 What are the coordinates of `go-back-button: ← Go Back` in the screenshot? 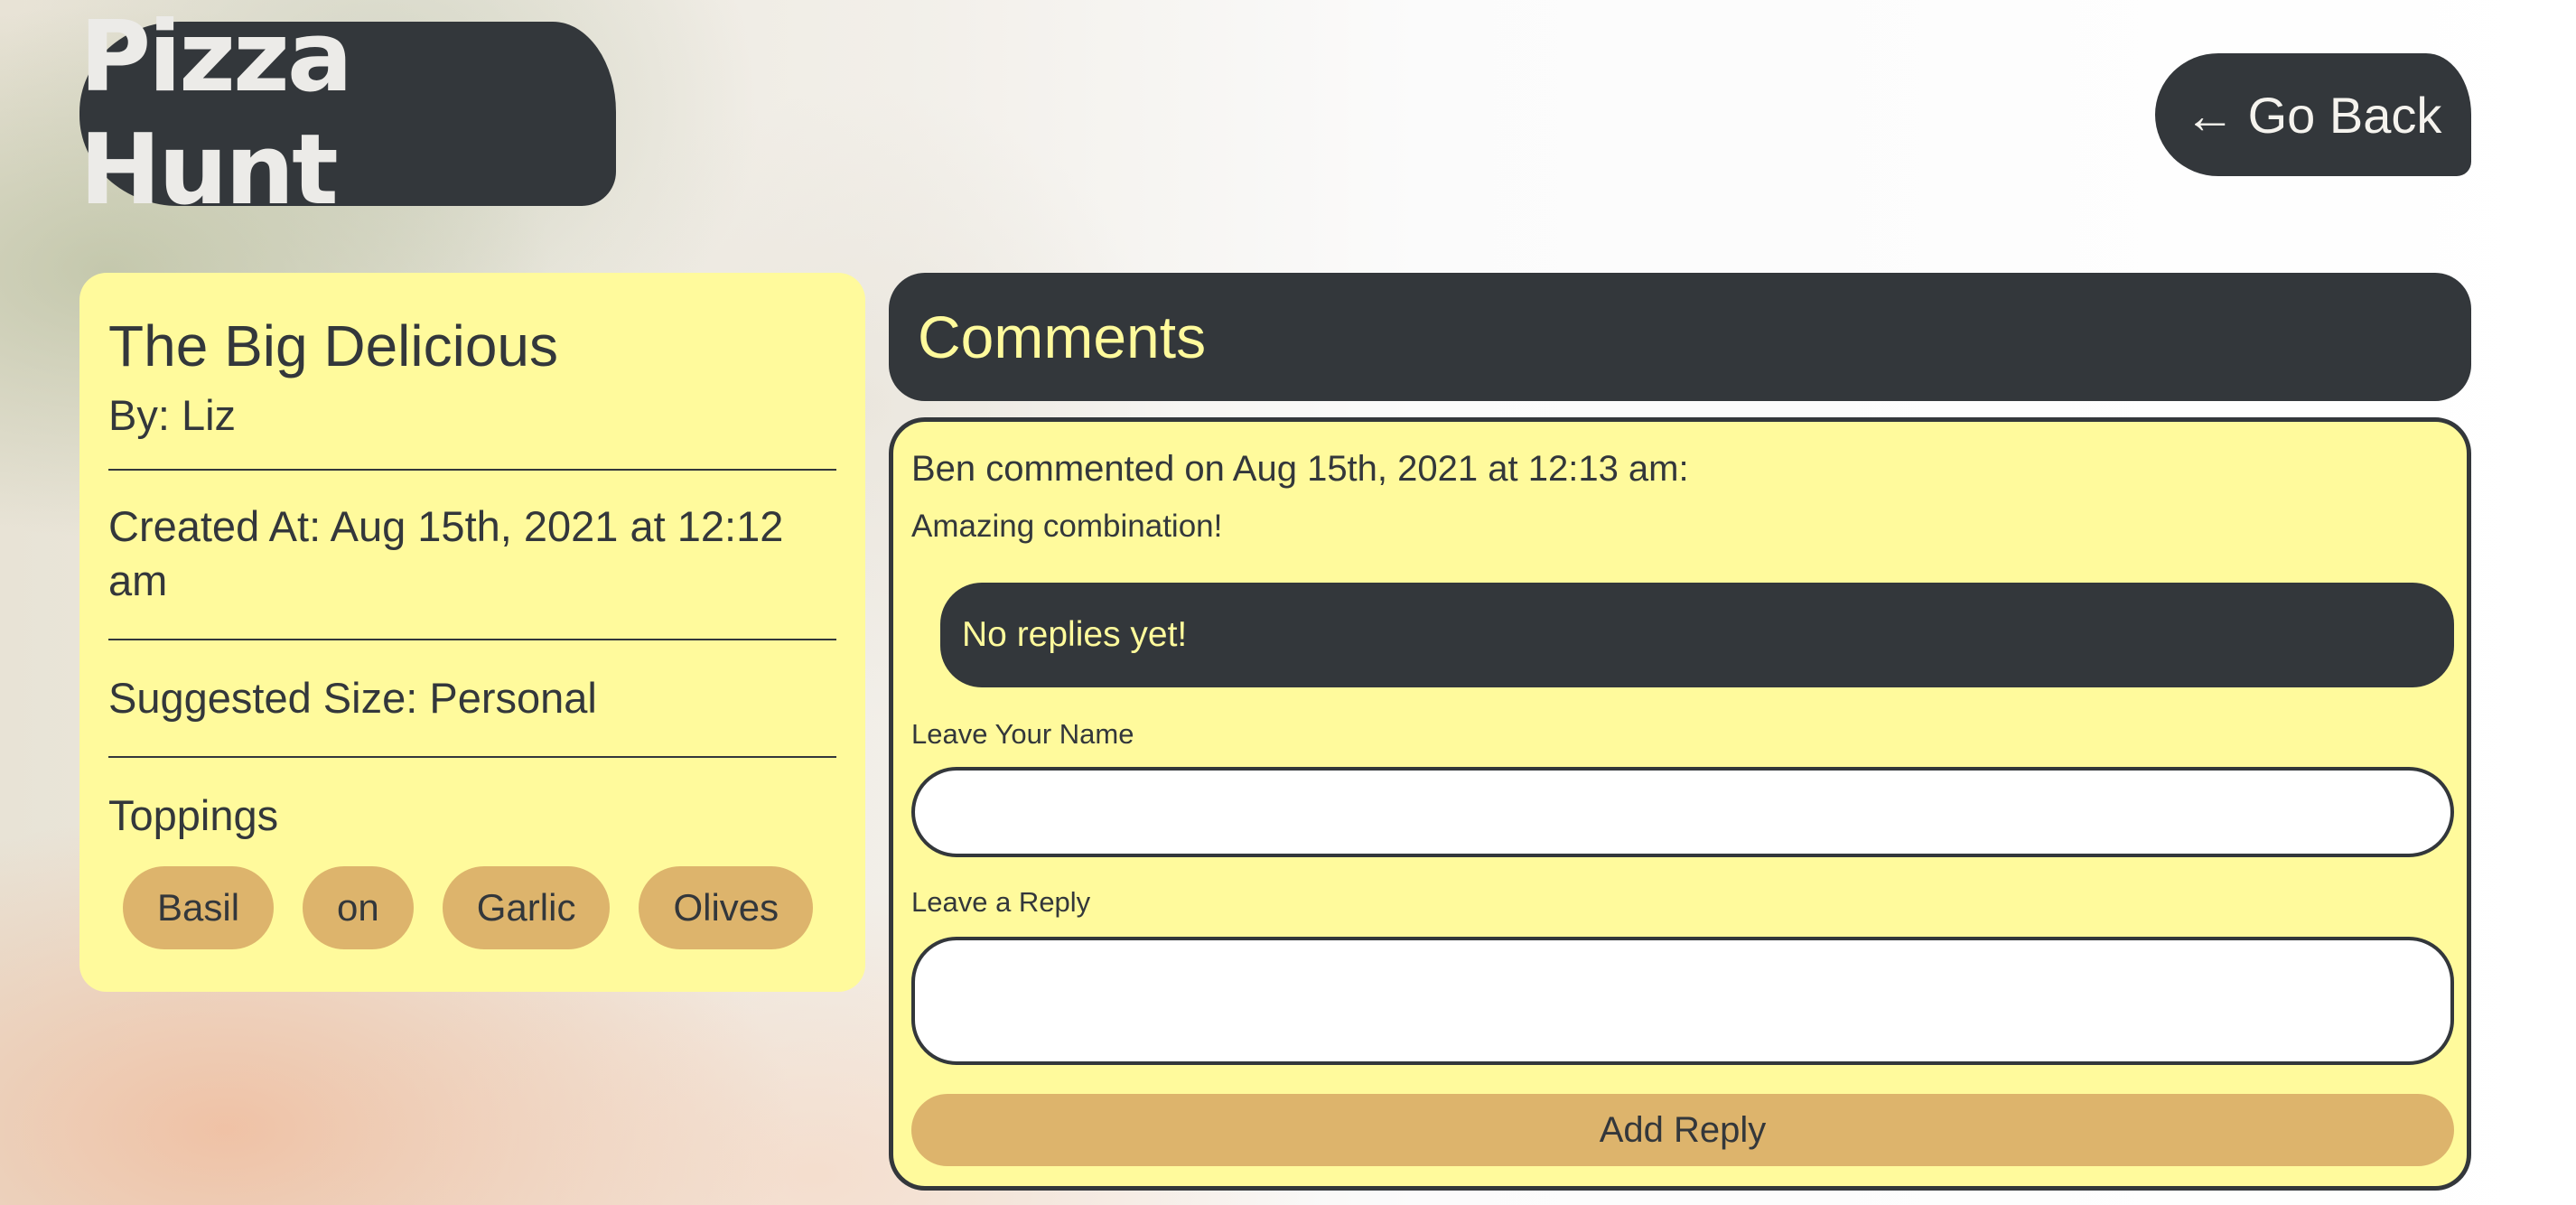 It's located at (2313, 115).